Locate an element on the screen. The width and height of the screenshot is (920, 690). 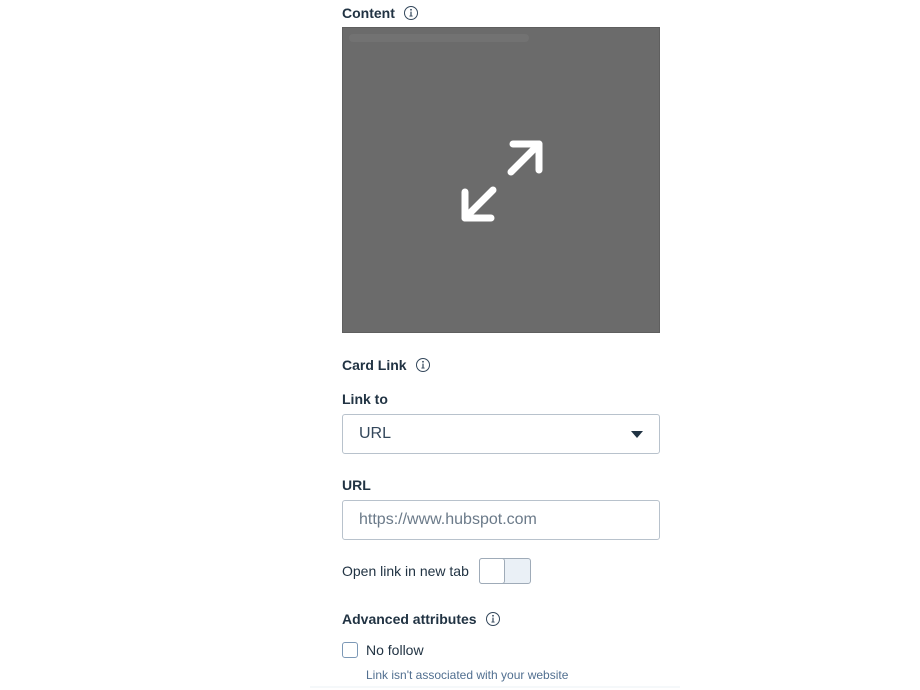
expand-icon is located at coordinates (502, 181).